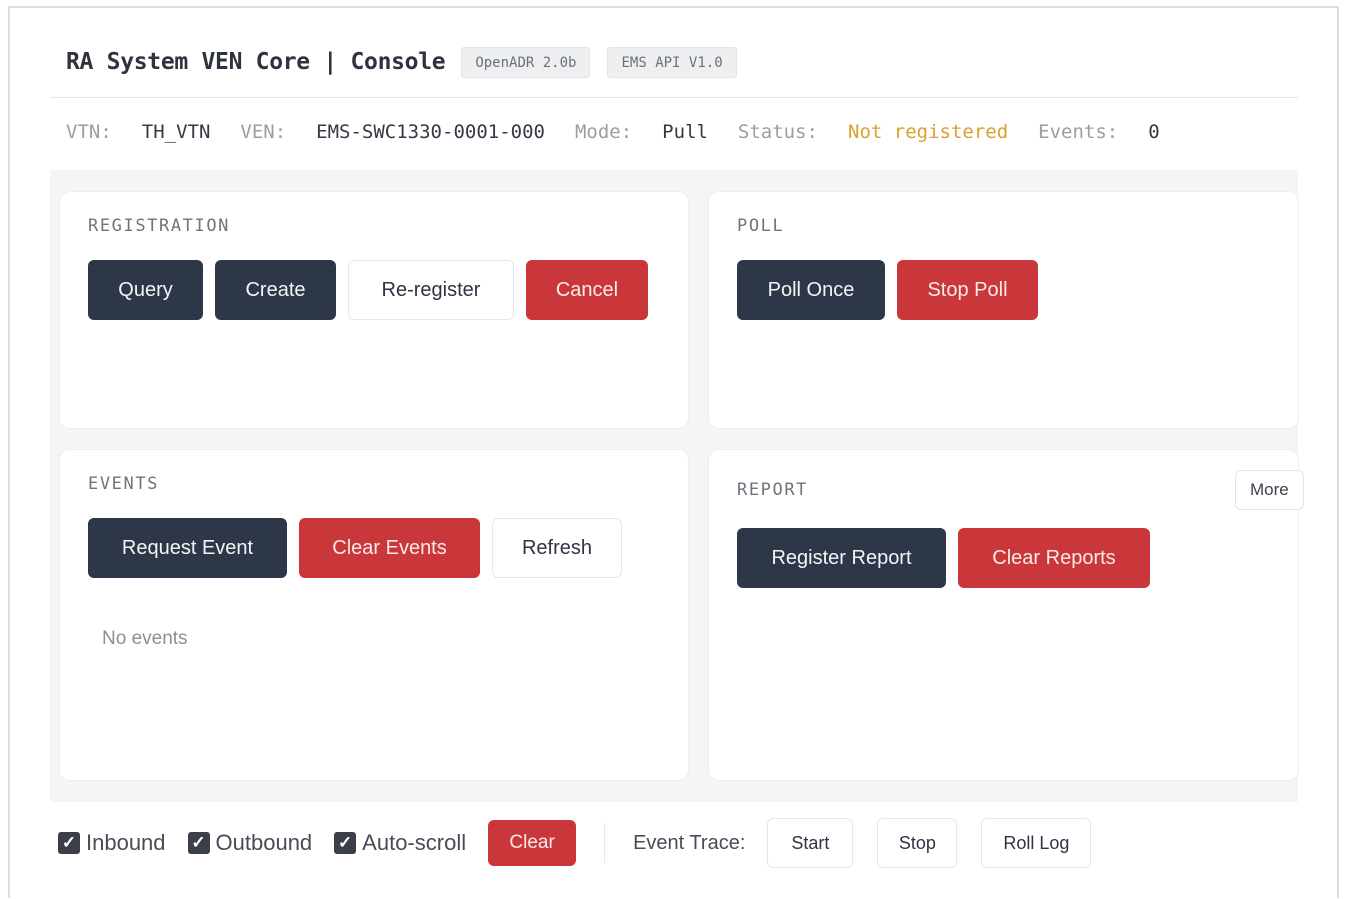 This screenshot has height=899, width=1347. I want to click on registration-actions: Query Create Re-register Cancel, so click(368, 290).